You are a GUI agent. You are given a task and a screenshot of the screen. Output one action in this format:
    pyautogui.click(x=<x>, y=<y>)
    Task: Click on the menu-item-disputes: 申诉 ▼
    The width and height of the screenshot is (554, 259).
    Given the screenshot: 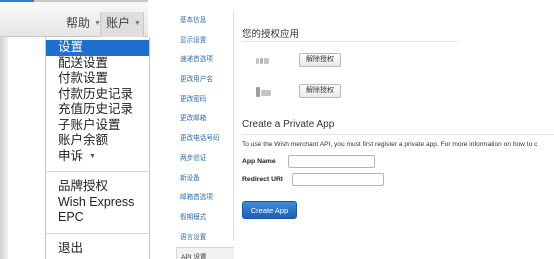 What is the action you would take?
    pyautogui.click(x=97, y=157)
    